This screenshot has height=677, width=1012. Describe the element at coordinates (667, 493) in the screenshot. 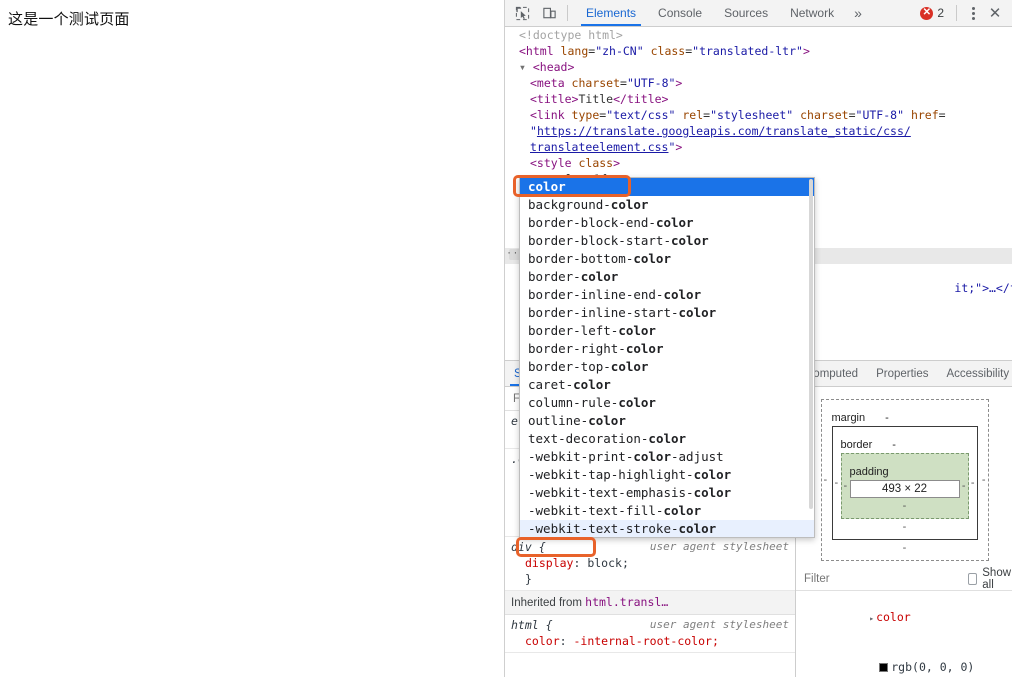

I see `autocomplete-item: -webkit-text-emphasis-color` at that location.